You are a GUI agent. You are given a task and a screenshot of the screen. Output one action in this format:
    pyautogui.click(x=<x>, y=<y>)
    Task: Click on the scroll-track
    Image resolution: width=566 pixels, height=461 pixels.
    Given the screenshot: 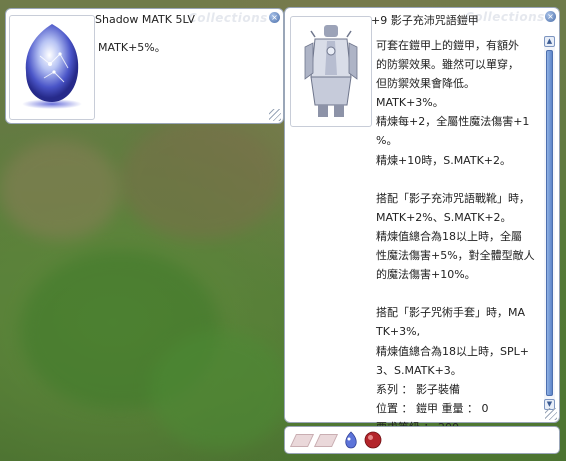 What is the action you would take?
    pyautogui.click(x=549, y=223)
    